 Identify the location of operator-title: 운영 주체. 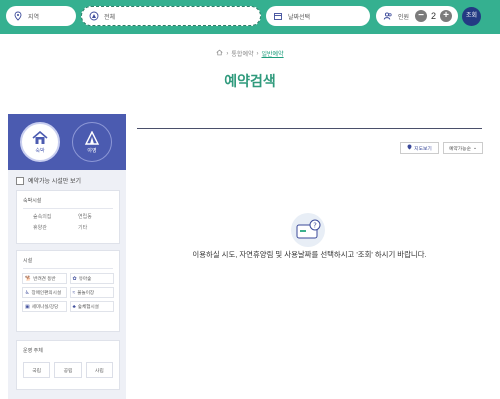
(33, 351).